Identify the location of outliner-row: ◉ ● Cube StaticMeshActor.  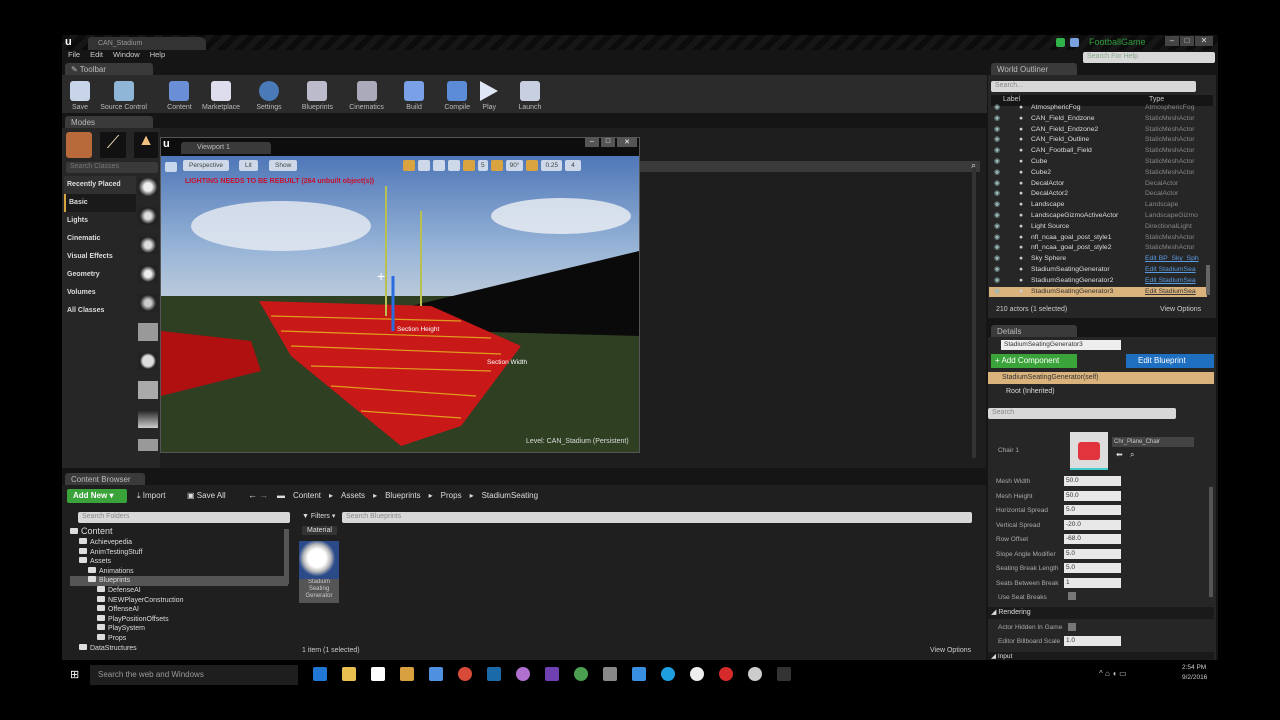
(1098, 162).